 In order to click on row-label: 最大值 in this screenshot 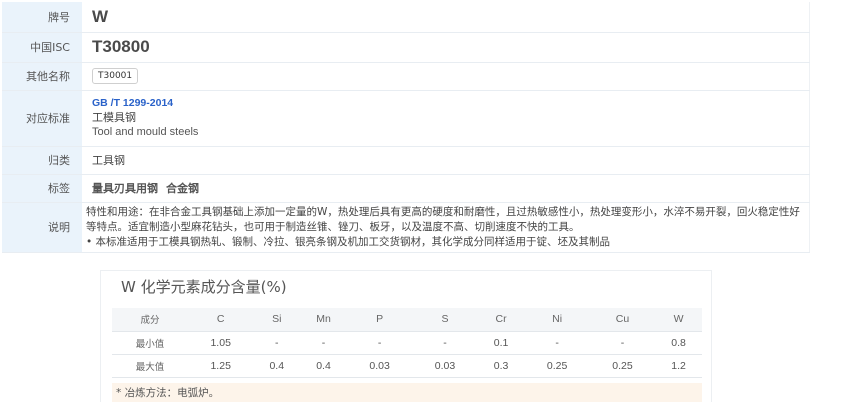, I will do `click(150, 366)`.